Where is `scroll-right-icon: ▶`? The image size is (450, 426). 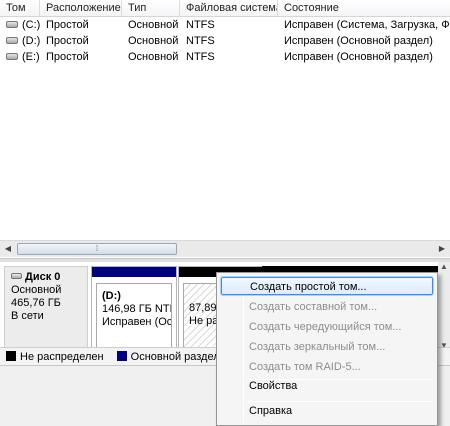
scroll-right-icon: ▶ is located at coordinates (442, 249).